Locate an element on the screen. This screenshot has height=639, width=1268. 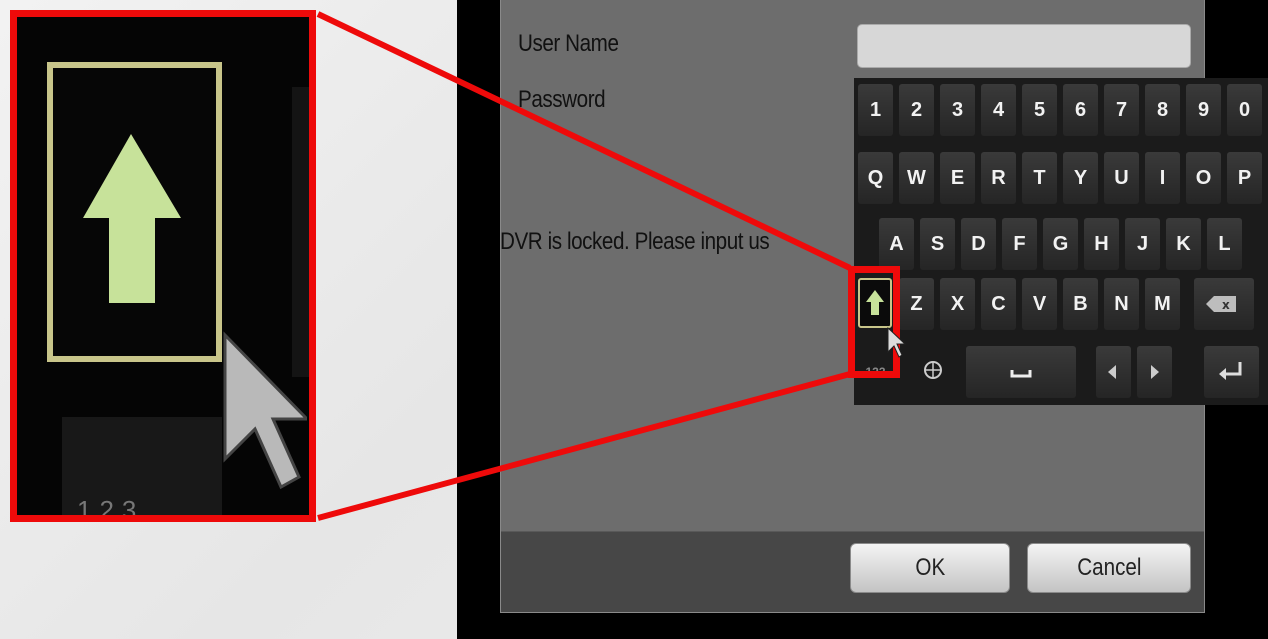
key-4: 4 is located at coordinates (998, 110).